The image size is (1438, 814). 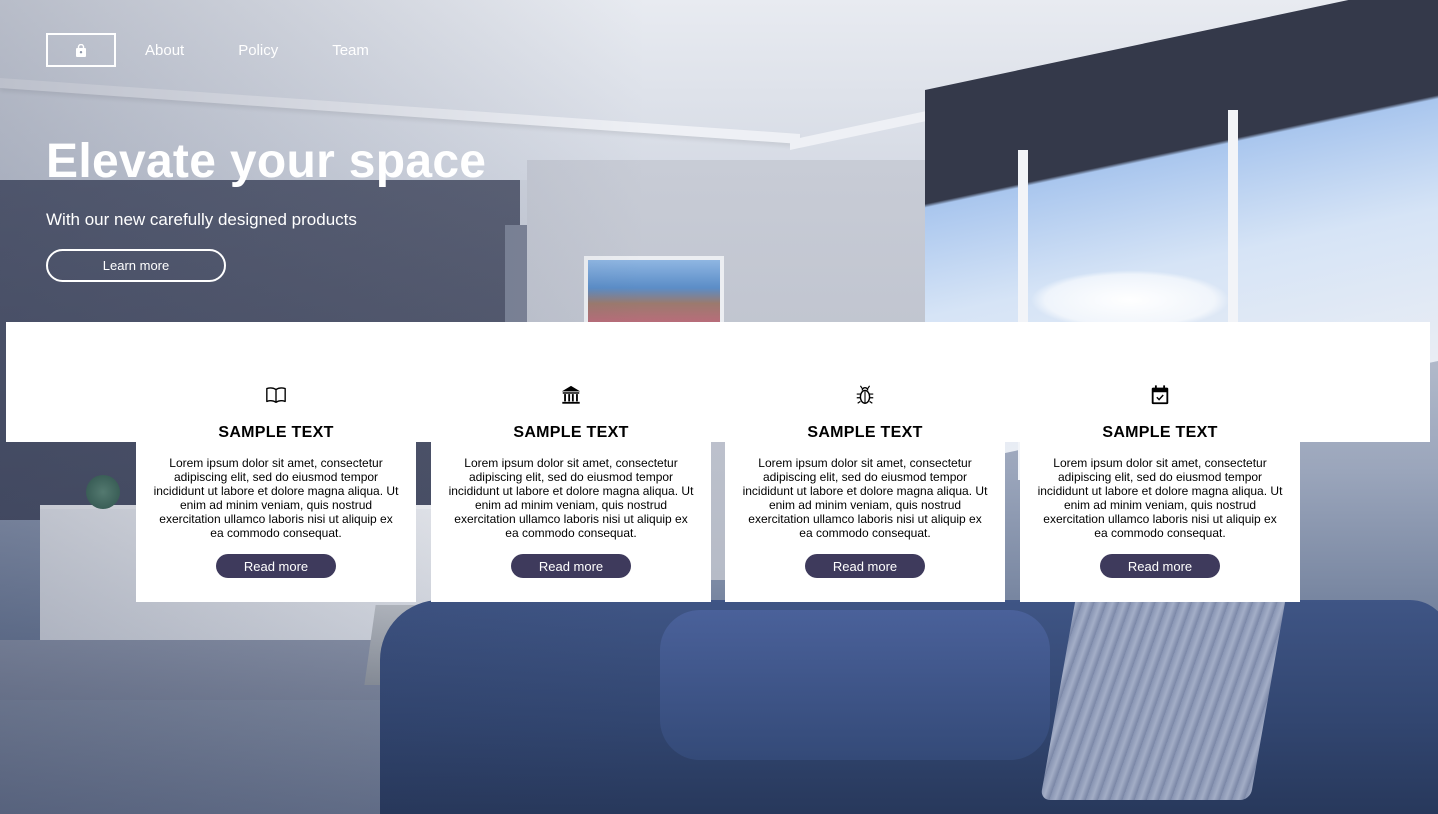 I want to click on learn-more-button: Learn more, so click(x=136, y=265).